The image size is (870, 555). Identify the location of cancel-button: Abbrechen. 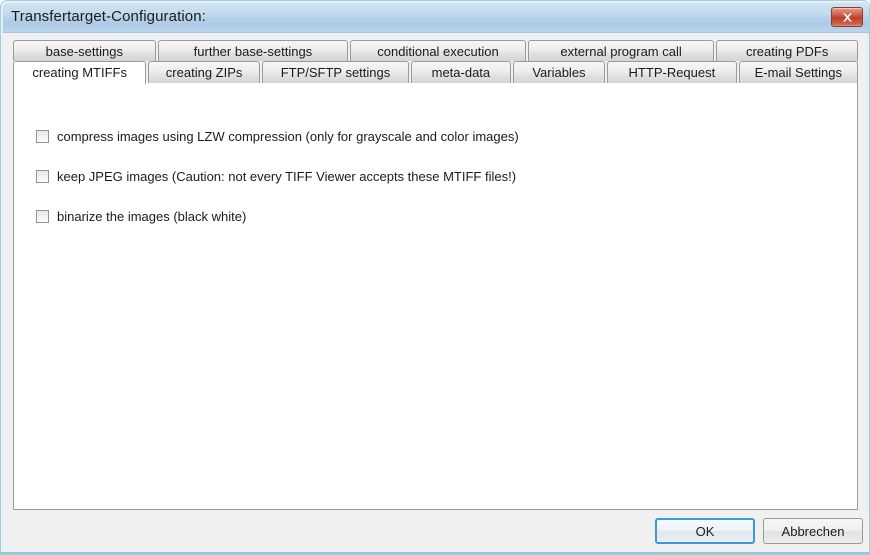
(813, 531).